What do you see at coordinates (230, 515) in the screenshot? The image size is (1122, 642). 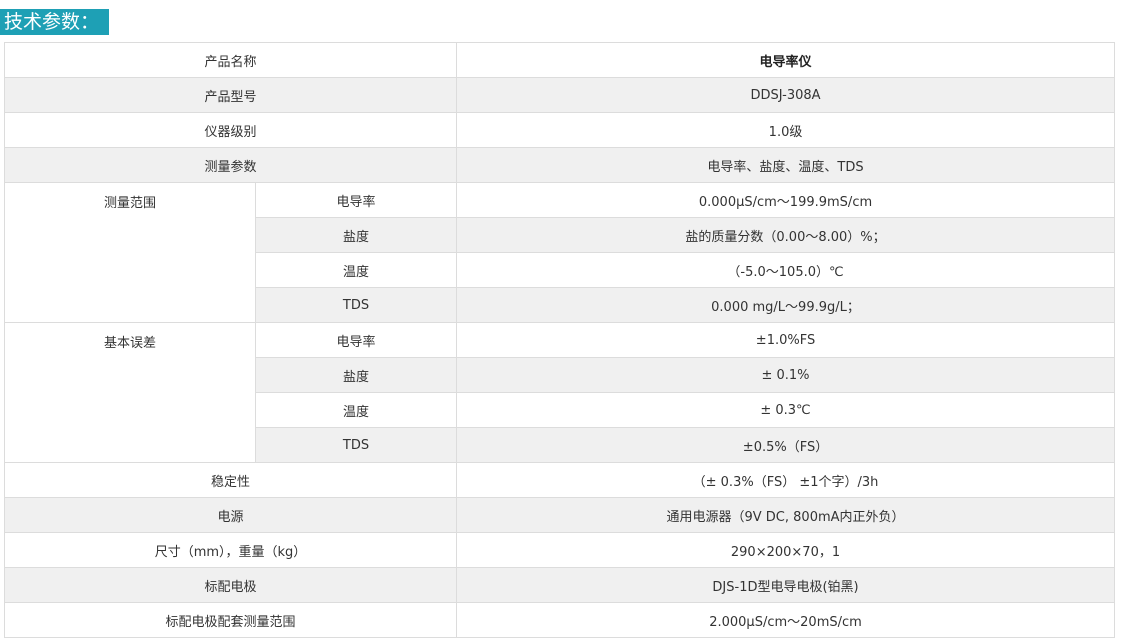 I see `row-label: 电源` at bounding box center [230, 515].